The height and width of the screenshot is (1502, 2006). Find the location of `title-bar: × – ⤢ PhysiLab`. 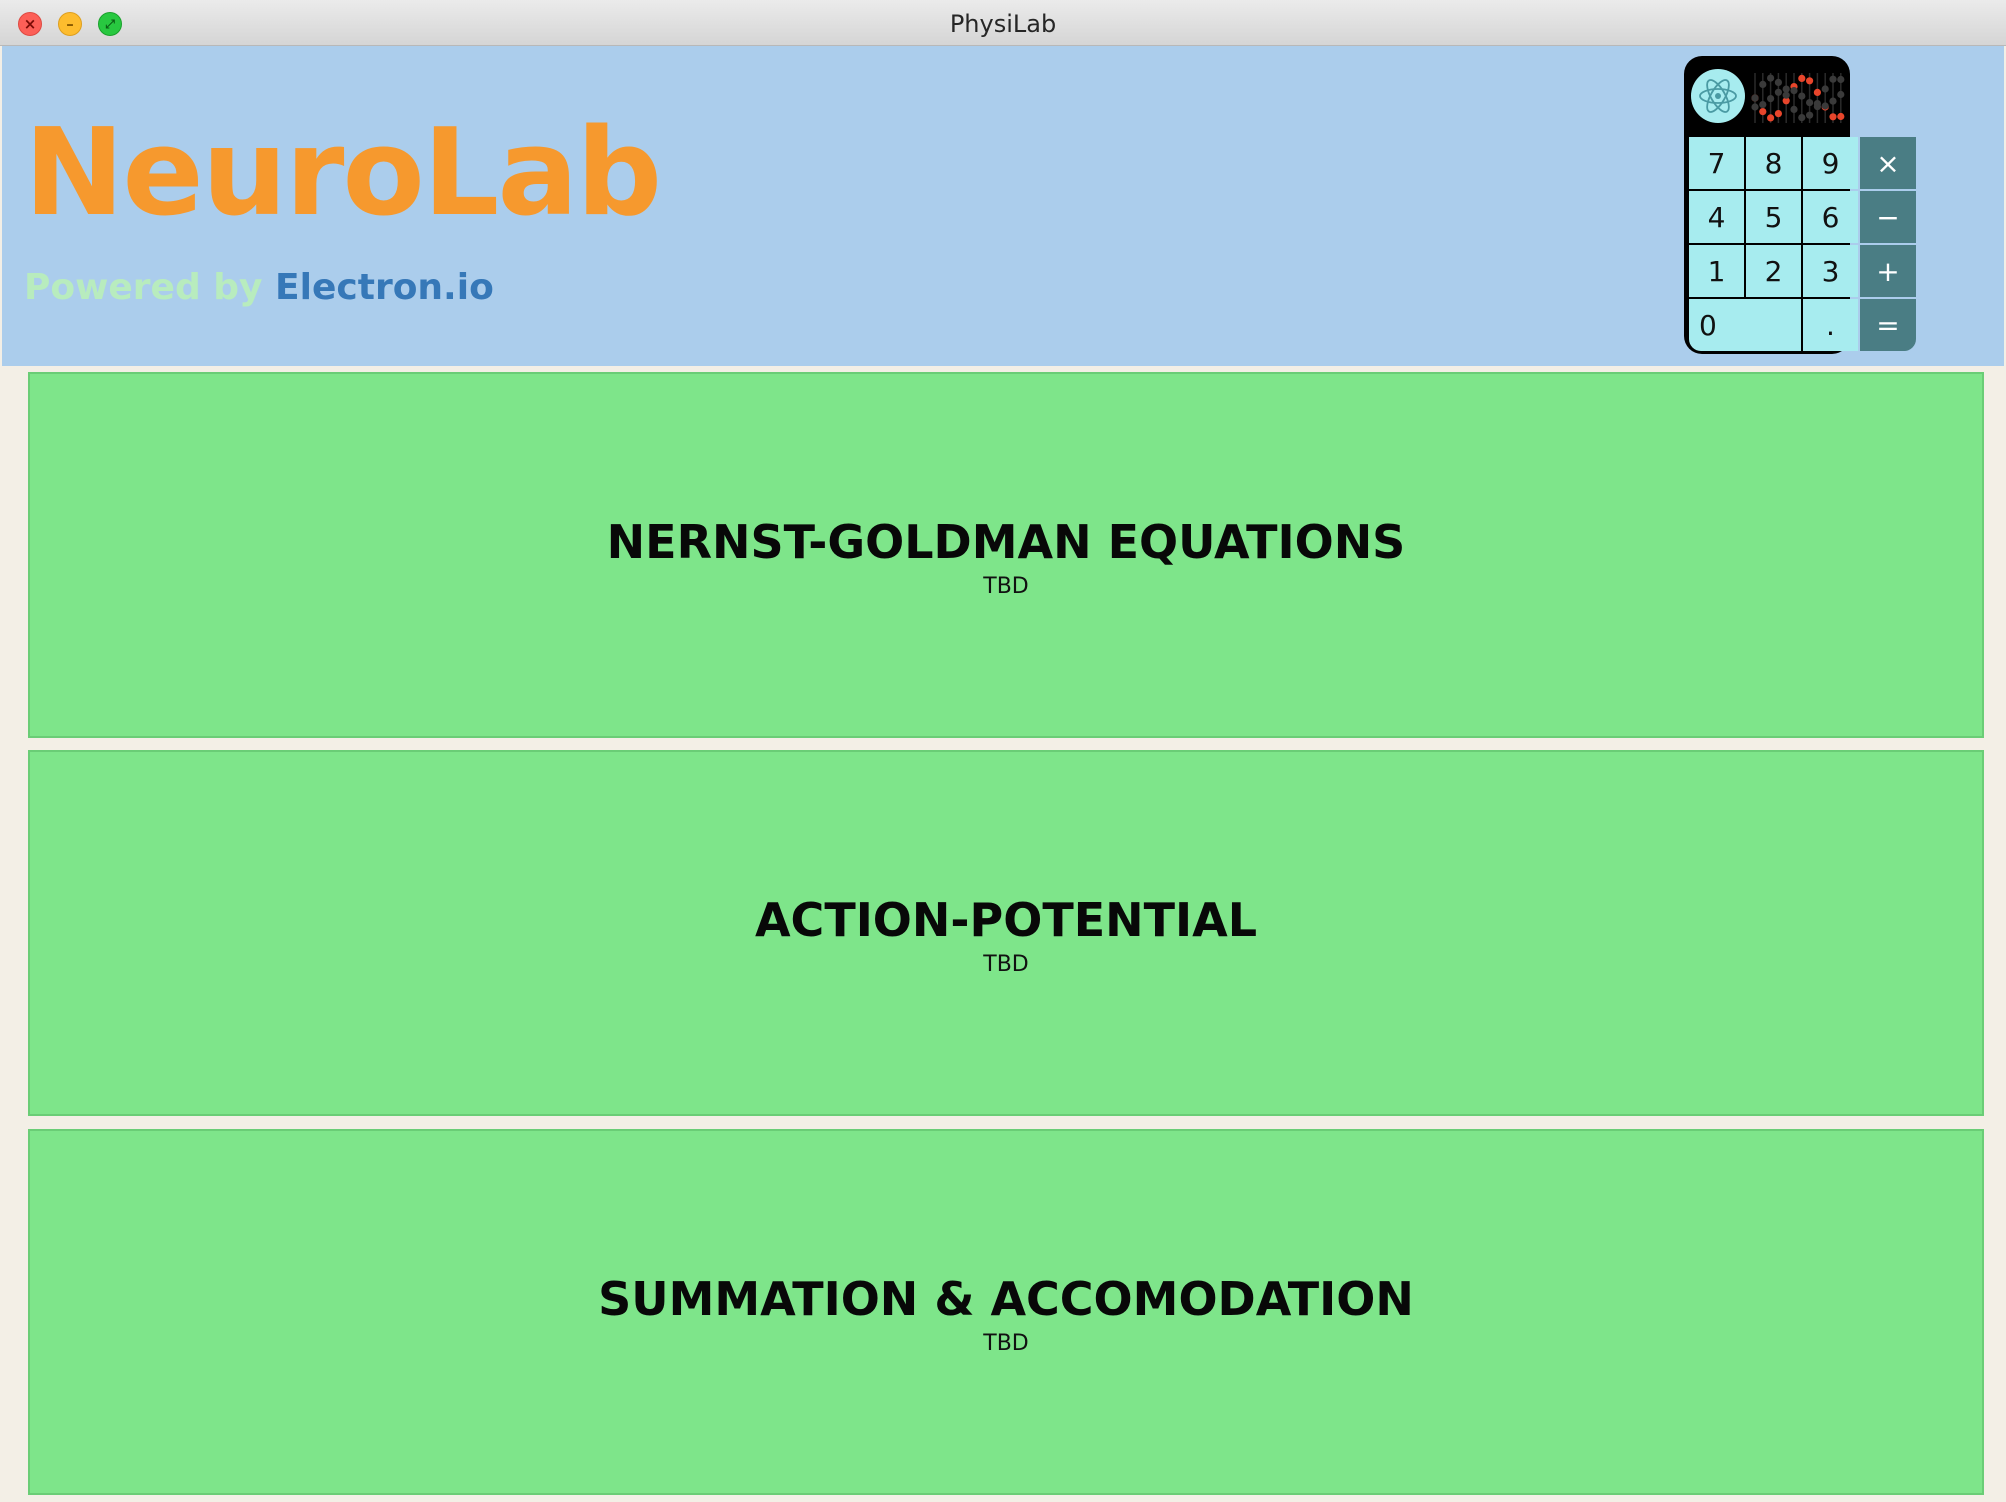

title-bar: × – ⤢ PhysiLab is located at coordinates (1003, 23).